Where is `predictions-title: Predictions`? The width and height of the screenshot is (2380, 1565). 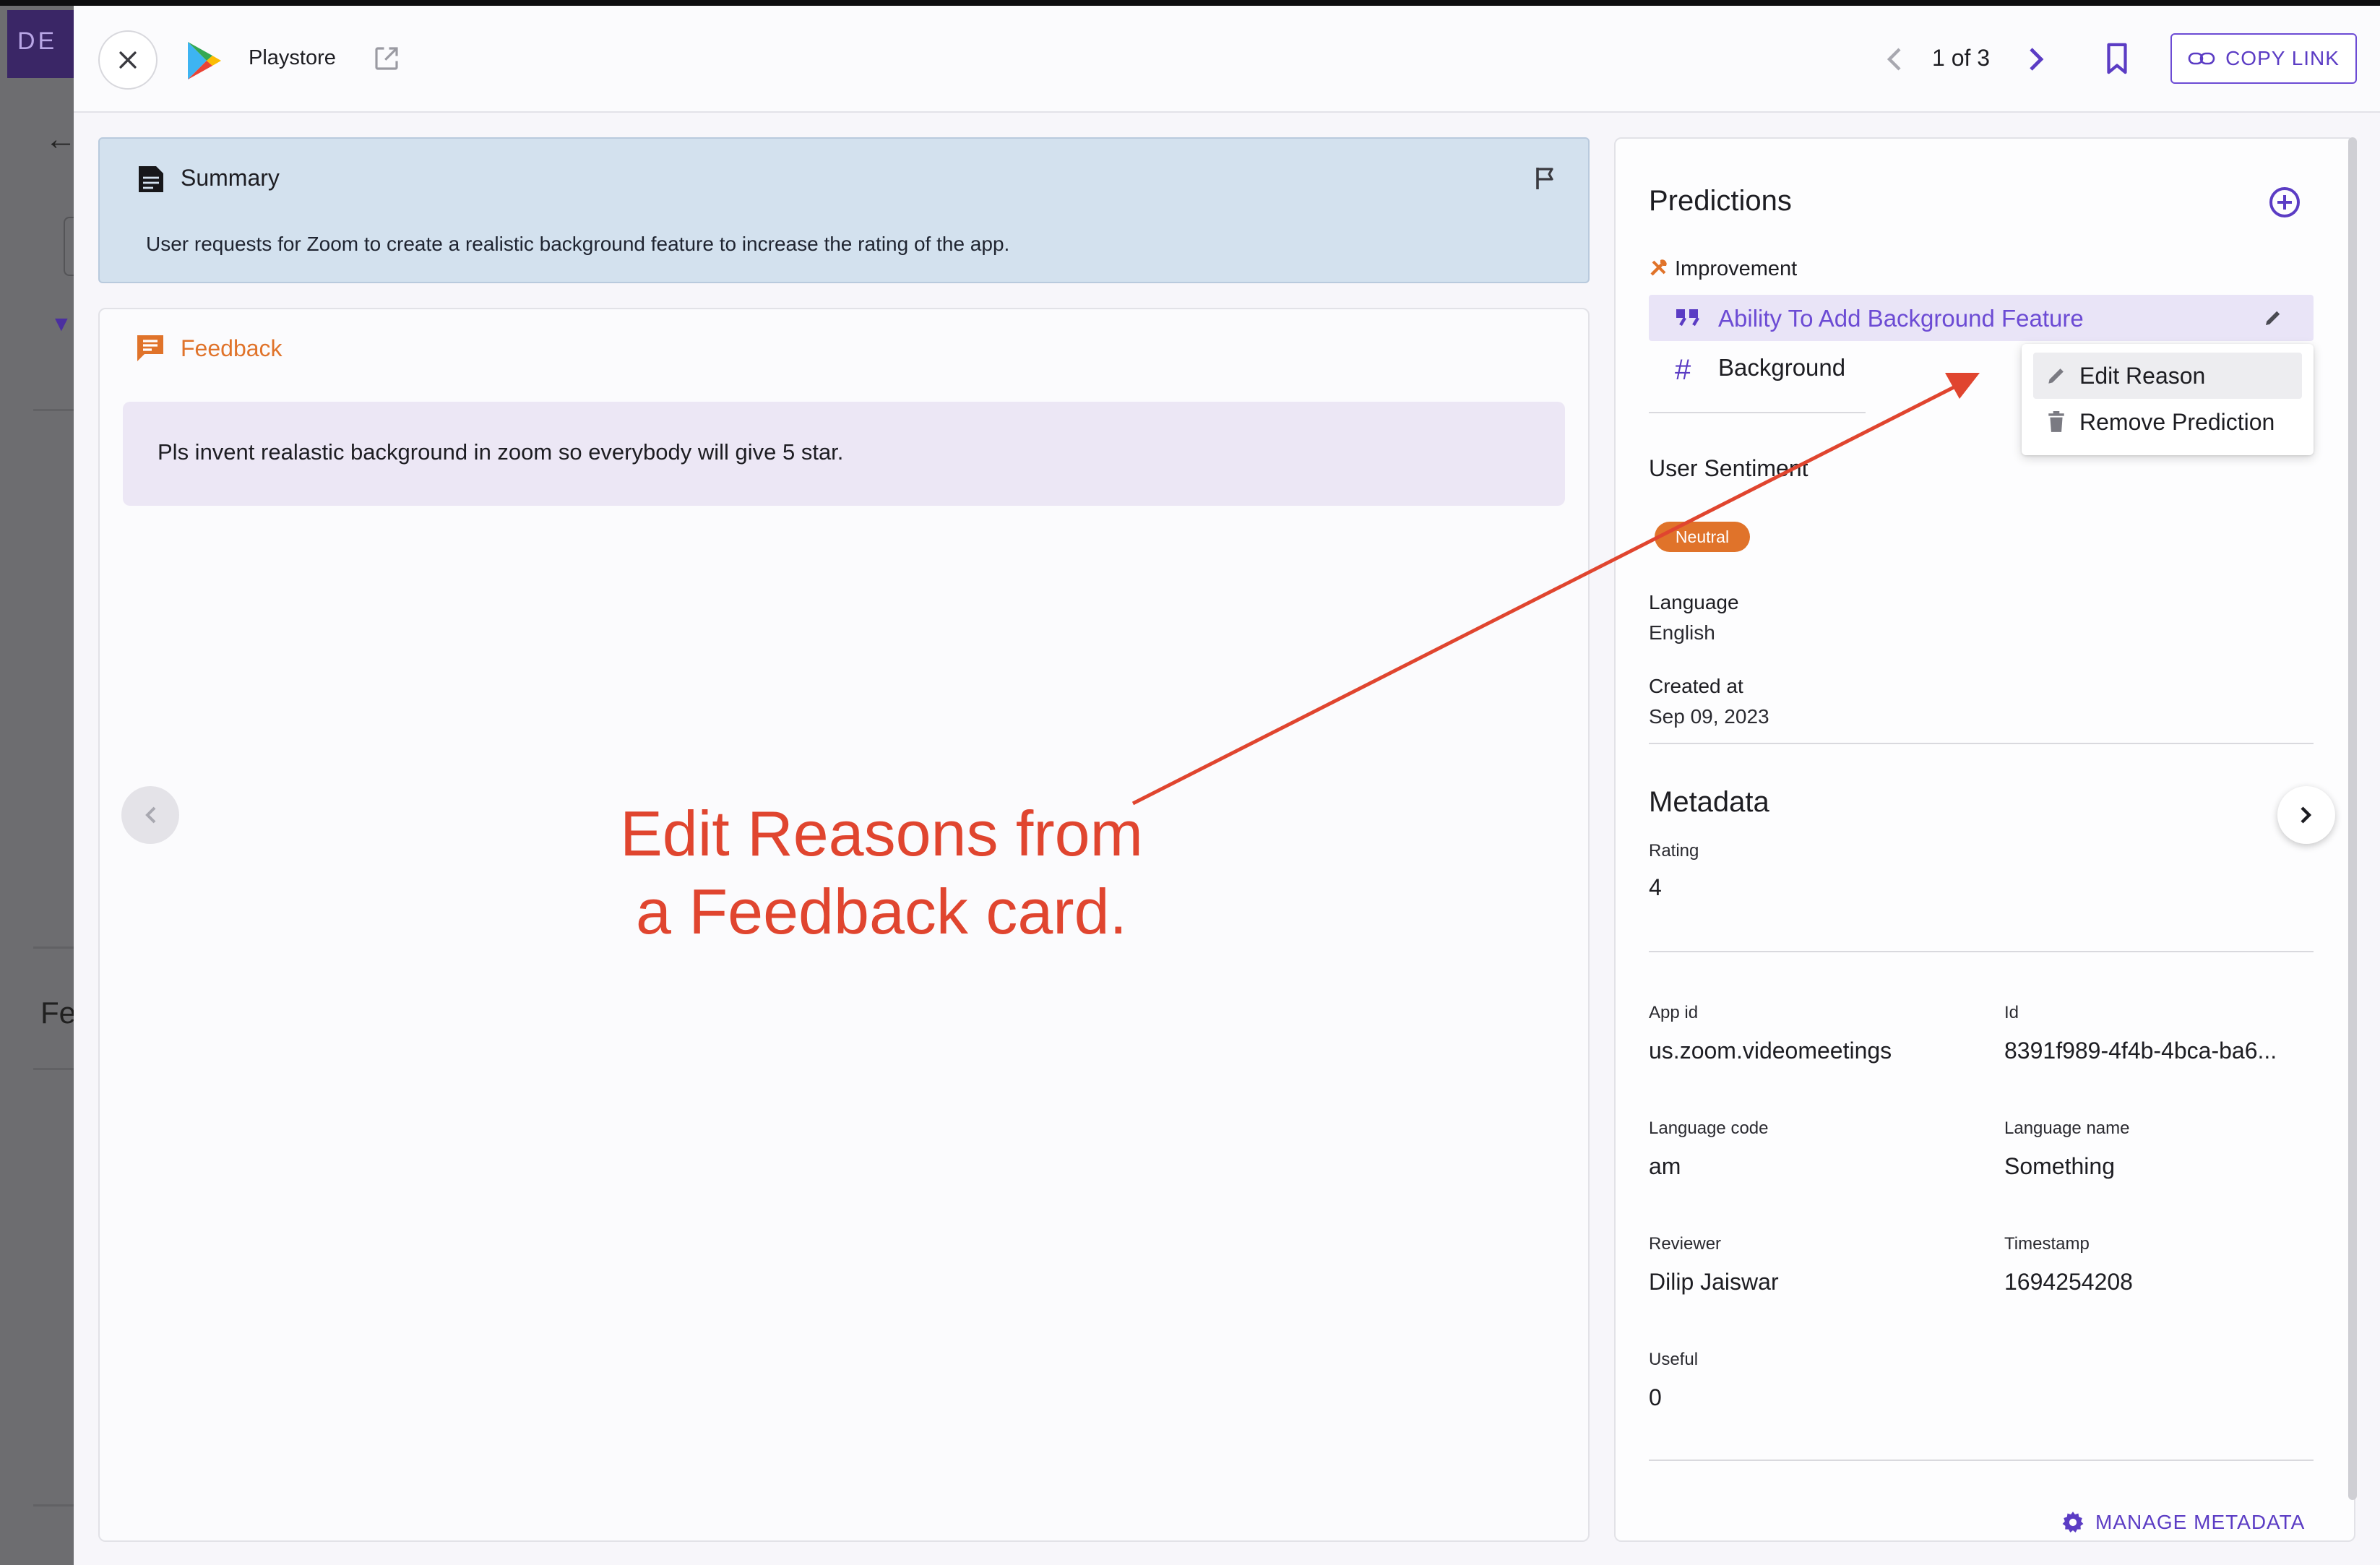
predictions-title: Predictions is located at coordinates (1720, 201).